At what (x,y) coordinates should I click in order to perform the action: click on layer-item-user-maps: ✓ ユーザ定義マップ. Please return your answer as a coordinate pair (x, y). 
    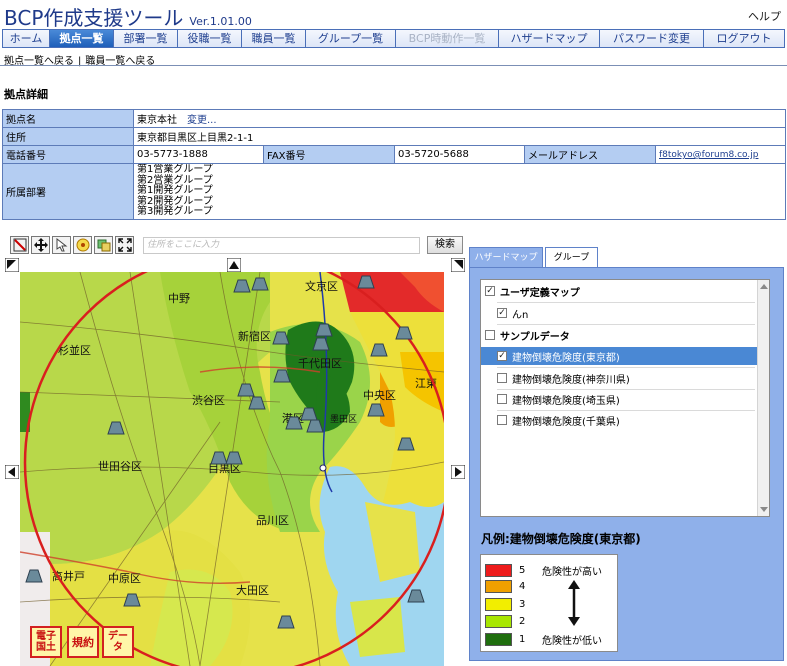
    Looking at the image, I should click on (532, 291).